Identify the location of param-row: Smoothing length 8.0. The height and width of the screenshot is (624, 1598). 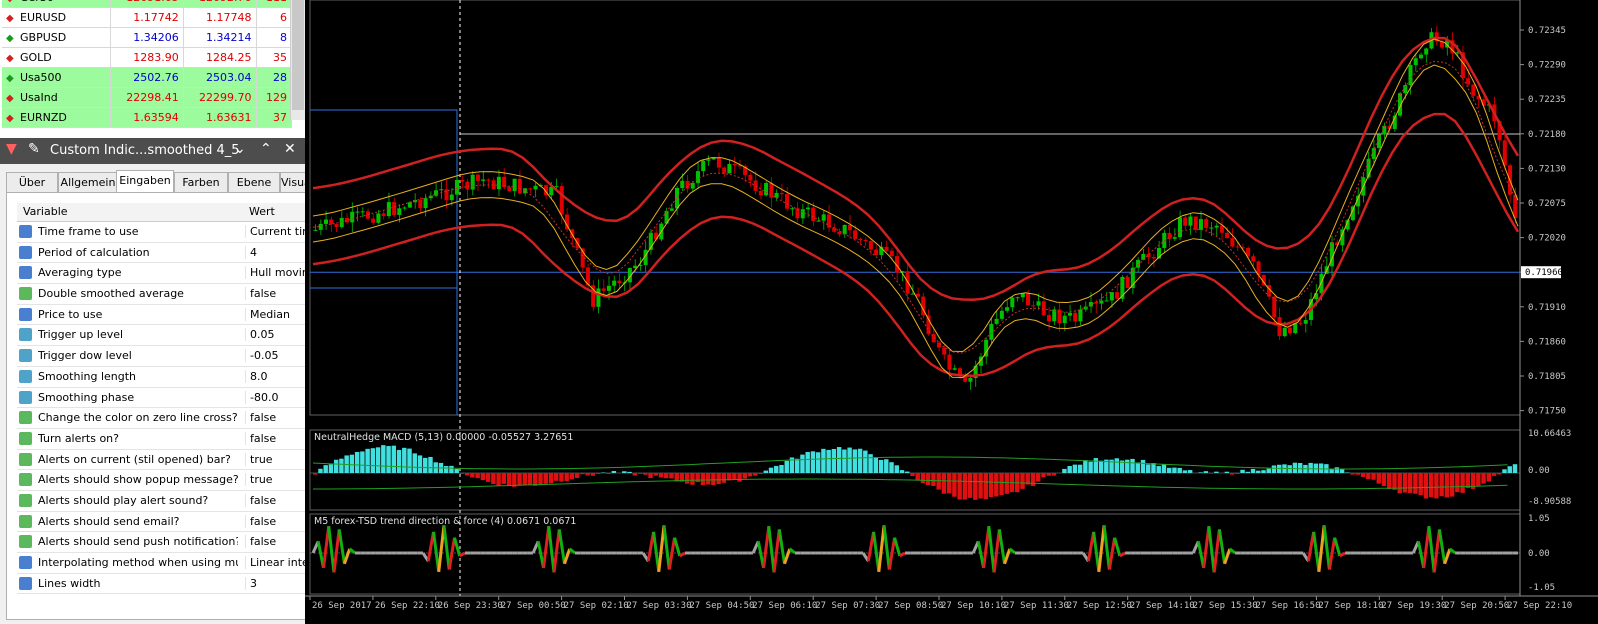
(162, 377).